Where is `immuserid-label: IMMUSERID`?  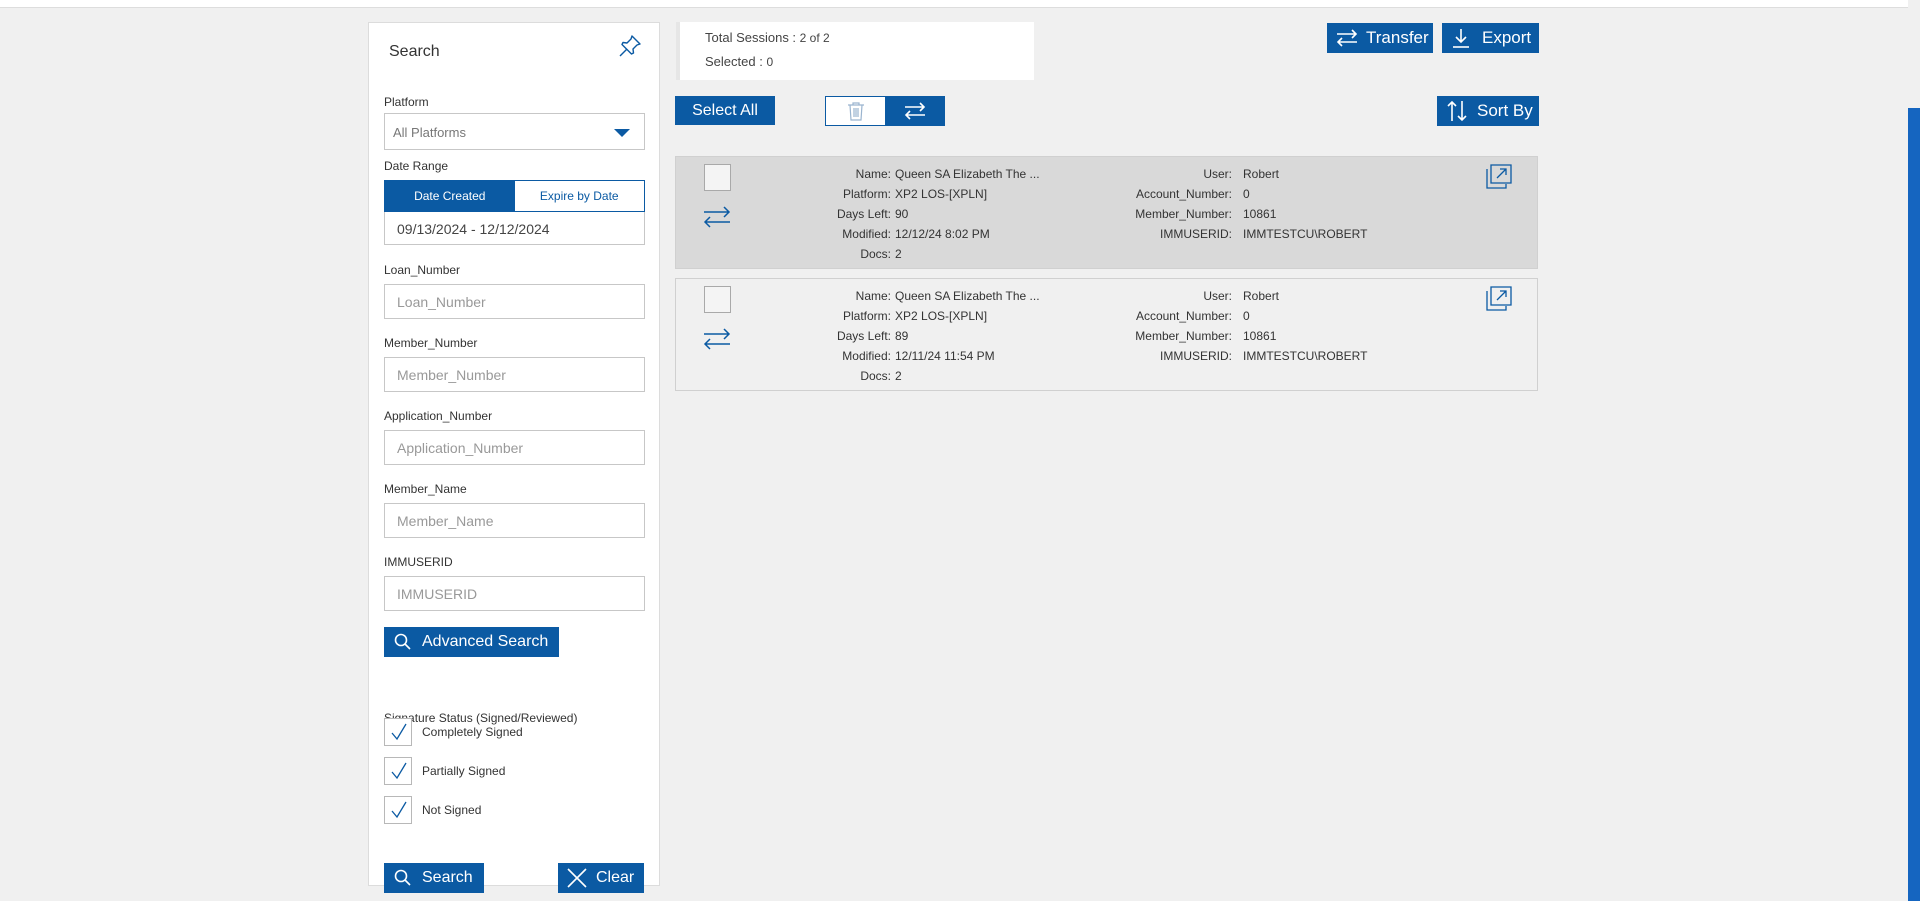 immuserid-label: IMMUSERID is located at coordinates (418, 562).